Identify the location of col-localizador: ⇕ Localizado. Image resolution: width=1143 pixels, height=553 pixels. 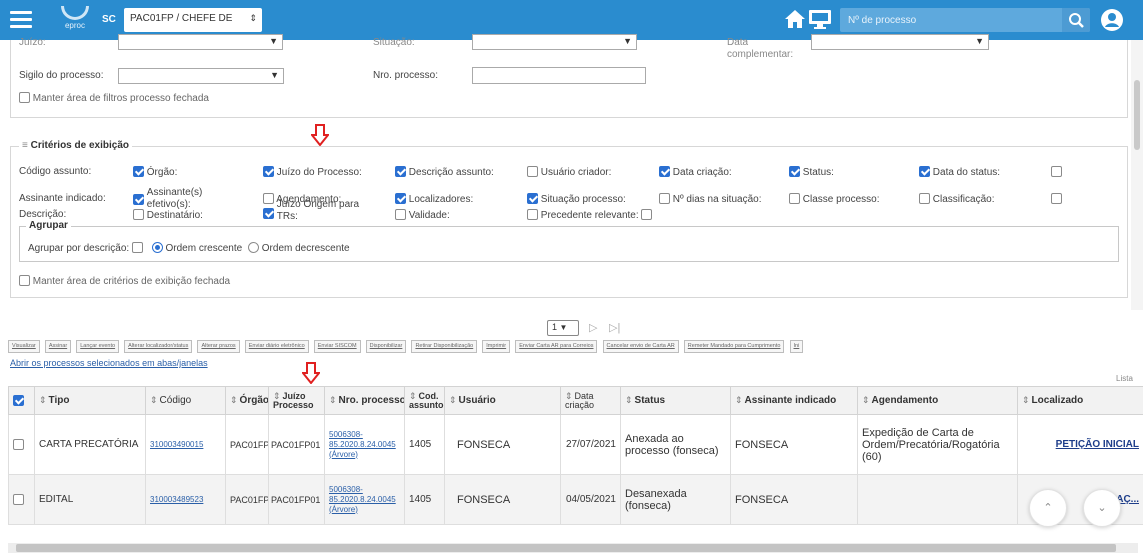
(1080, 400).